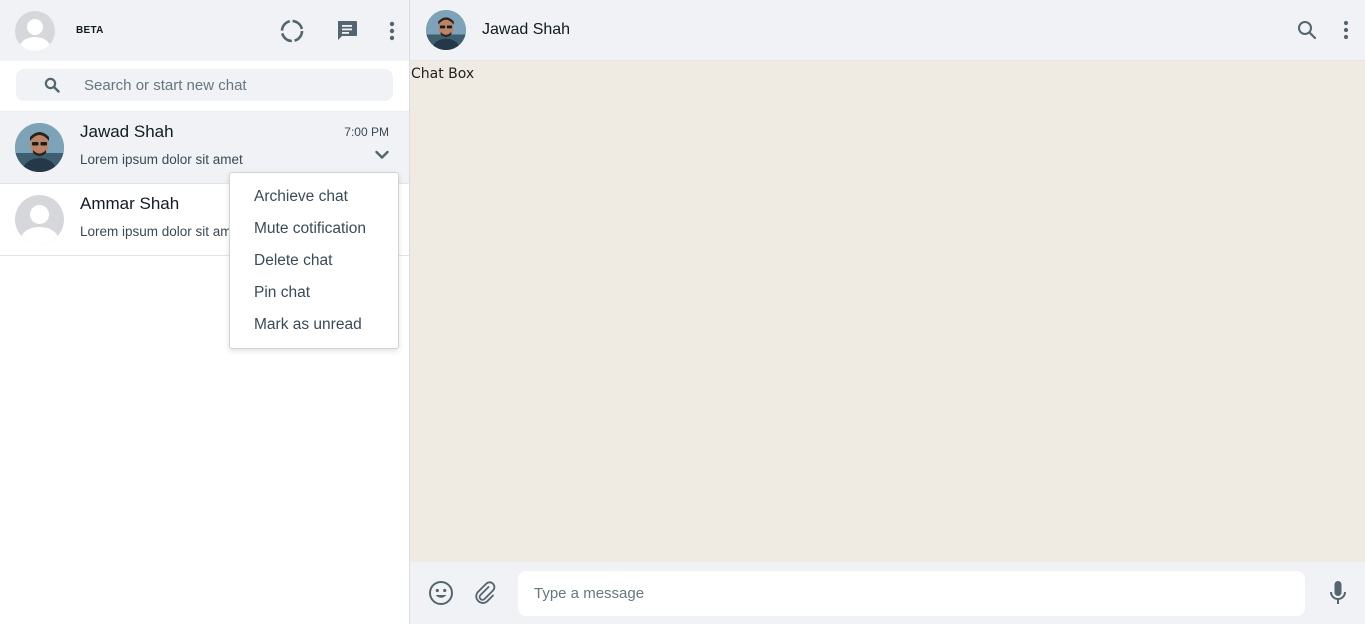 The height and width of the screenshot is (624, 1365). What do you see at coordinates (127, 131) in the screenshot?
I see `chat-name: Jawad Shah` at bounding box center [127, 131].